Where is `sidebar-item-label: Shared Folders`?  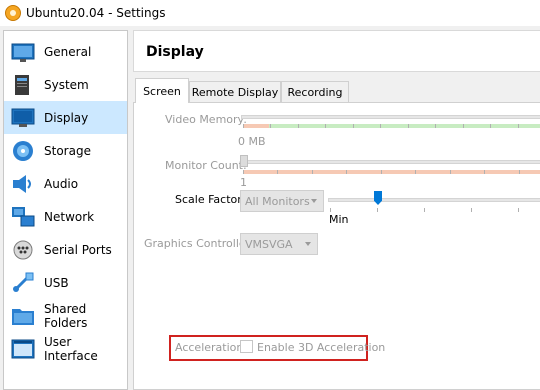 sidebar-item-label: Shared Folders is located at coordinates (66, 315).